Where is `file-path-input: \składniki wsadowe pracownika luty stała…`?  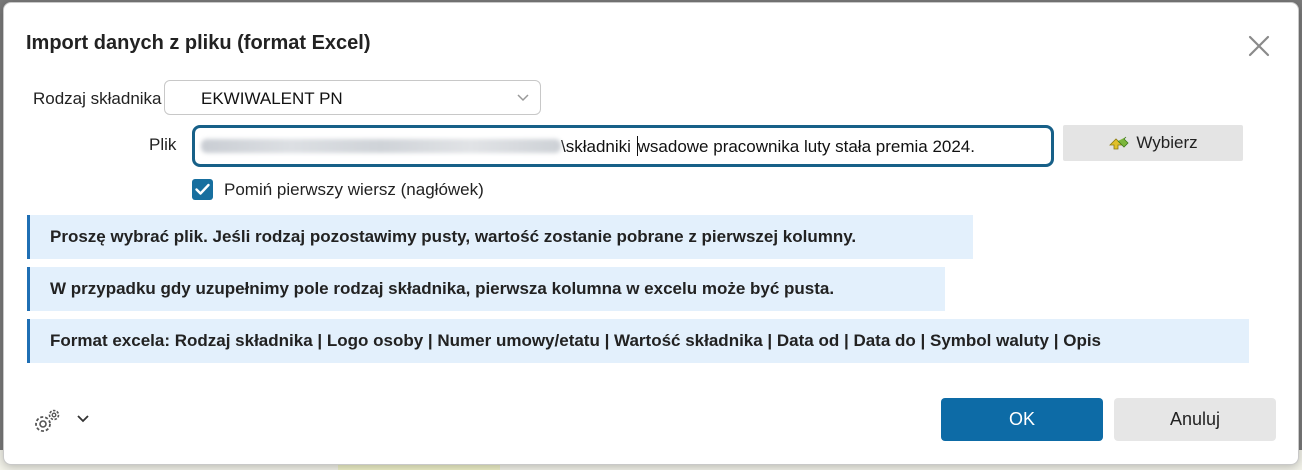 file-path-input: \składniki wsadowe pracownika luty stała… is located at coordinates (623, 146).